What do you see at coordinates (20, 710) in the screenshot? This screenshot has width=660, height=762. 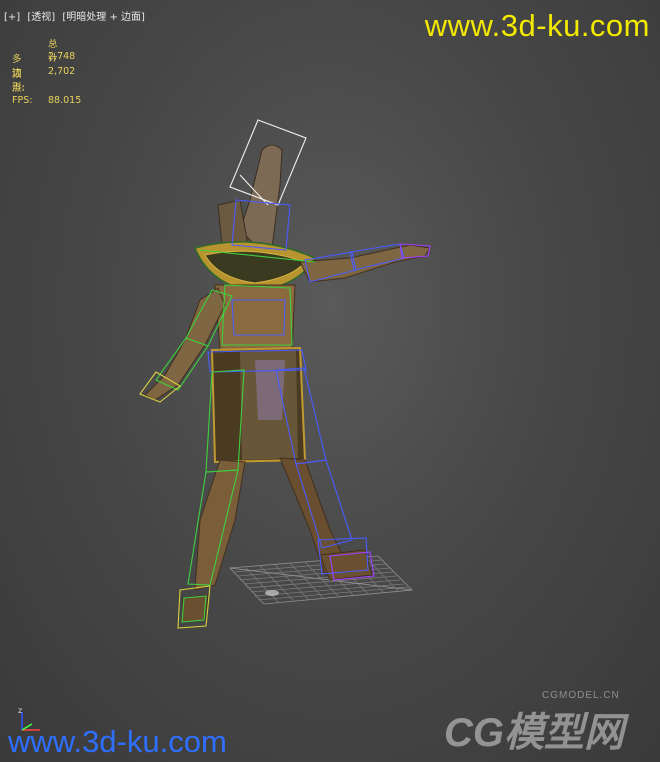 I see `axis-z-label: z` at bounding box center [20, 710].